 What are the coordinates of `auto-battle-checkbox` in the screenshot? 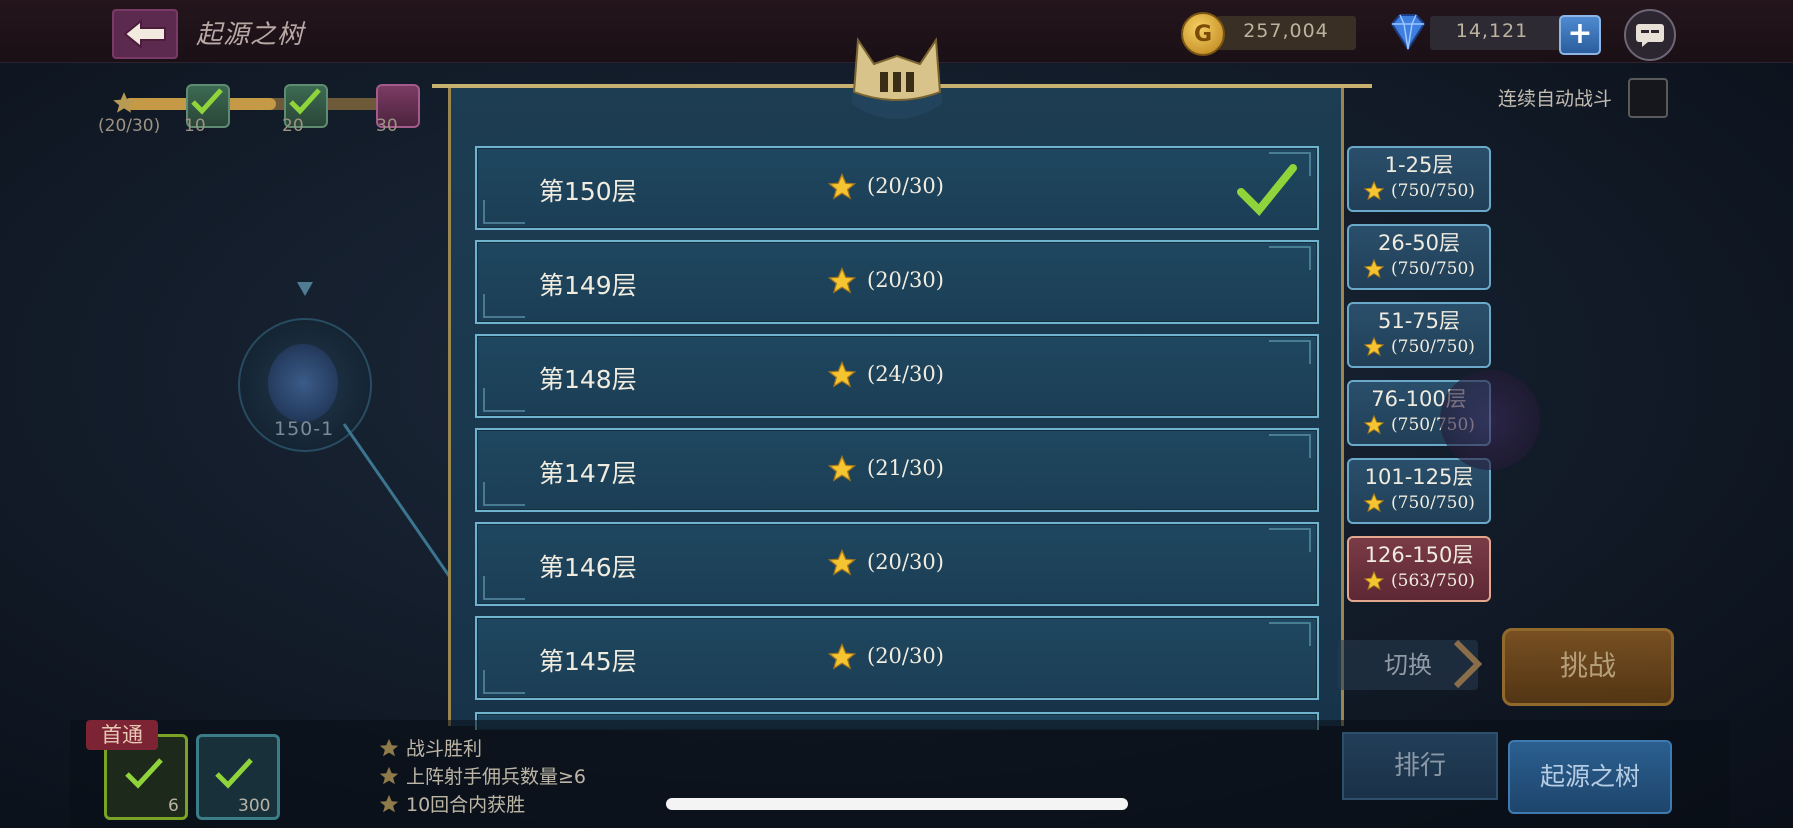 It's located at (1648, 98).